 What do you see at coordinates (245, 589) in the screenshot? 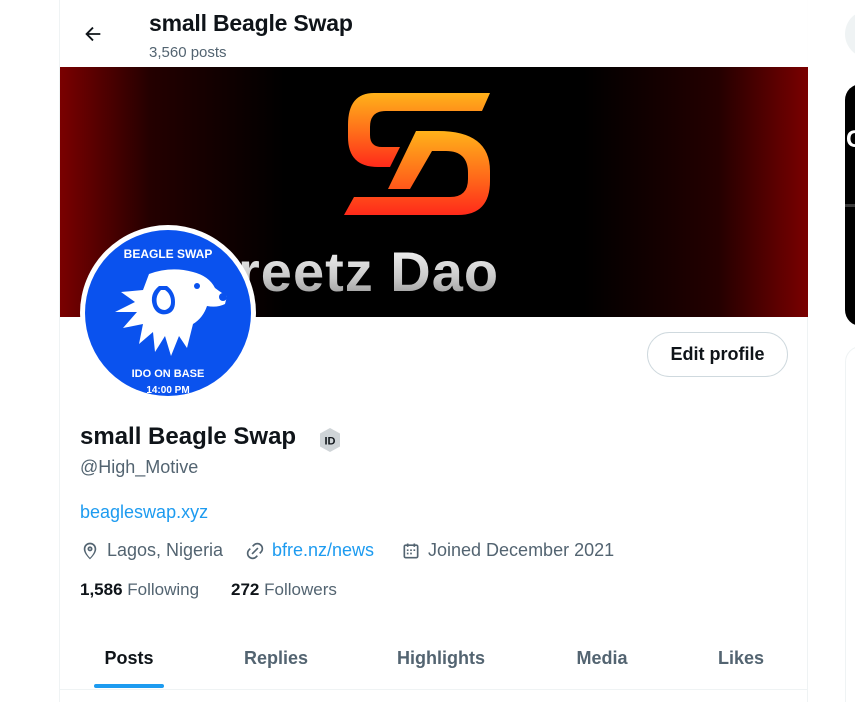
I see `followers-count: 272` at bounding box center [245, 589].